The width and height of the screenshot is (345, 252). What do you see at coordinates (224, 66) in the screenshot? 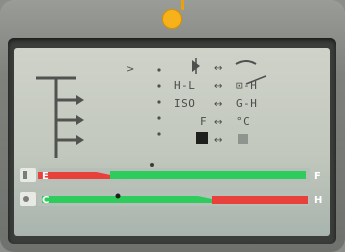
I see `top-row-symbols: ↔` at bounding box center [224, 66].